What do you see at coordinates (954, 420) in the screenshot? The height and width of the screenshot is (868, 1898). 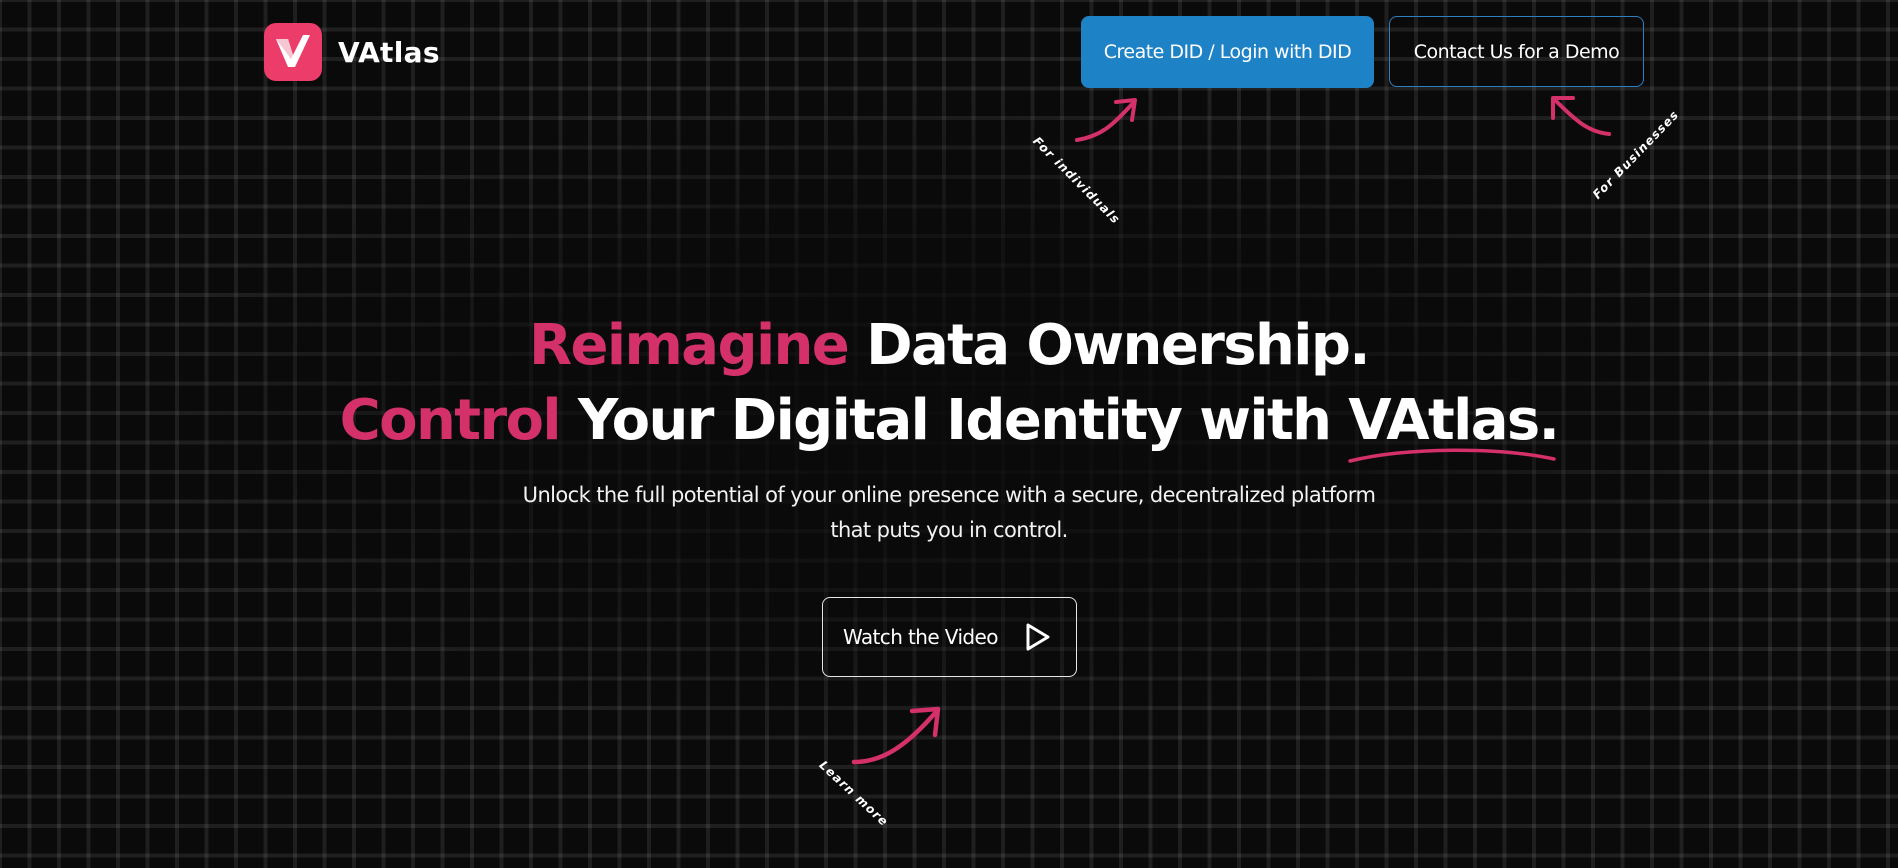 I see `hero-line-2-rest: Your Digital Identity with` at bounding box center [954, 420].